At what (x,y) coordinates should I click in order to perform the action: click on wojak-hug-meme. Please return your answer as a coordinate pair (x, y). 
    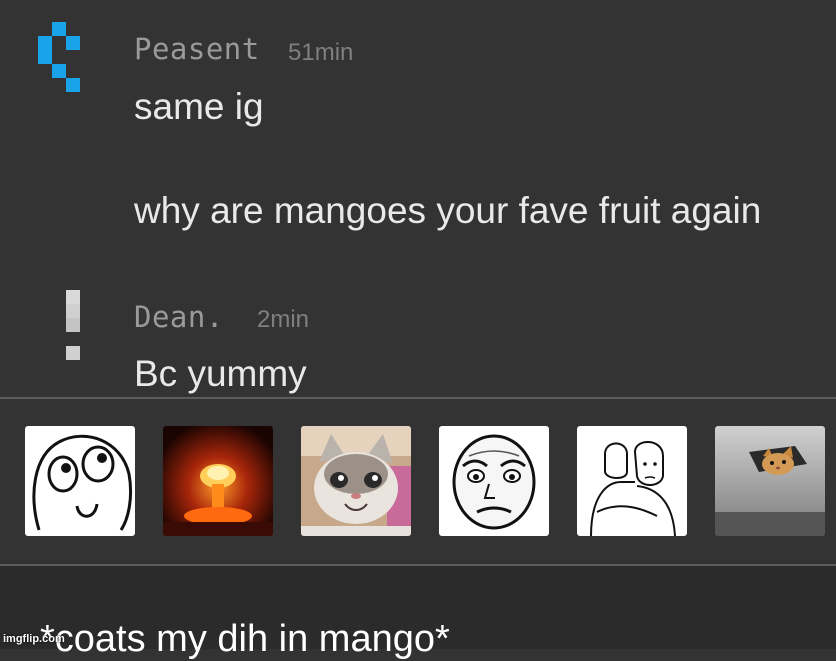
    Looking at the image, I should click on (632, 481).